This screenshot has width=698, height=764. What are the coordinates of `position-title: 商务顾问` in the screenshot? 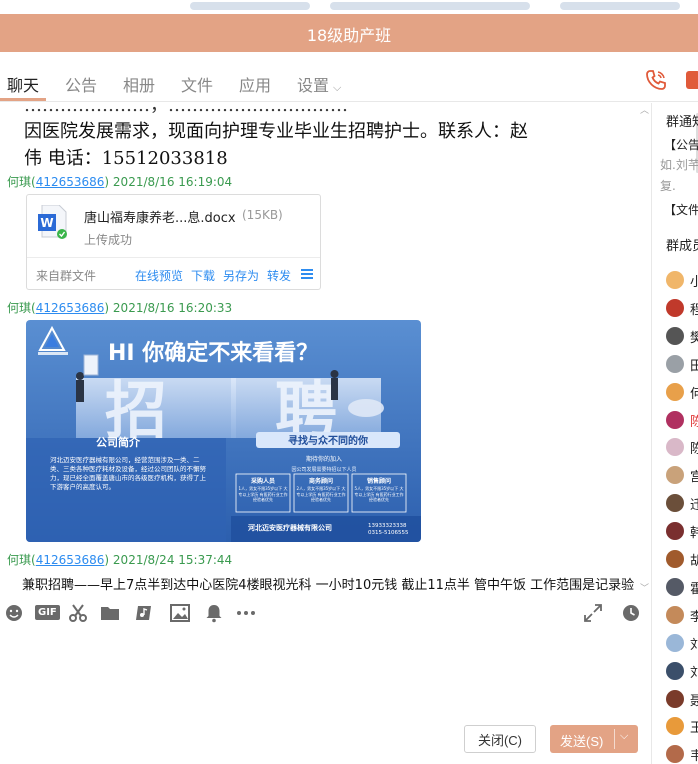 It's located at (321, 481).